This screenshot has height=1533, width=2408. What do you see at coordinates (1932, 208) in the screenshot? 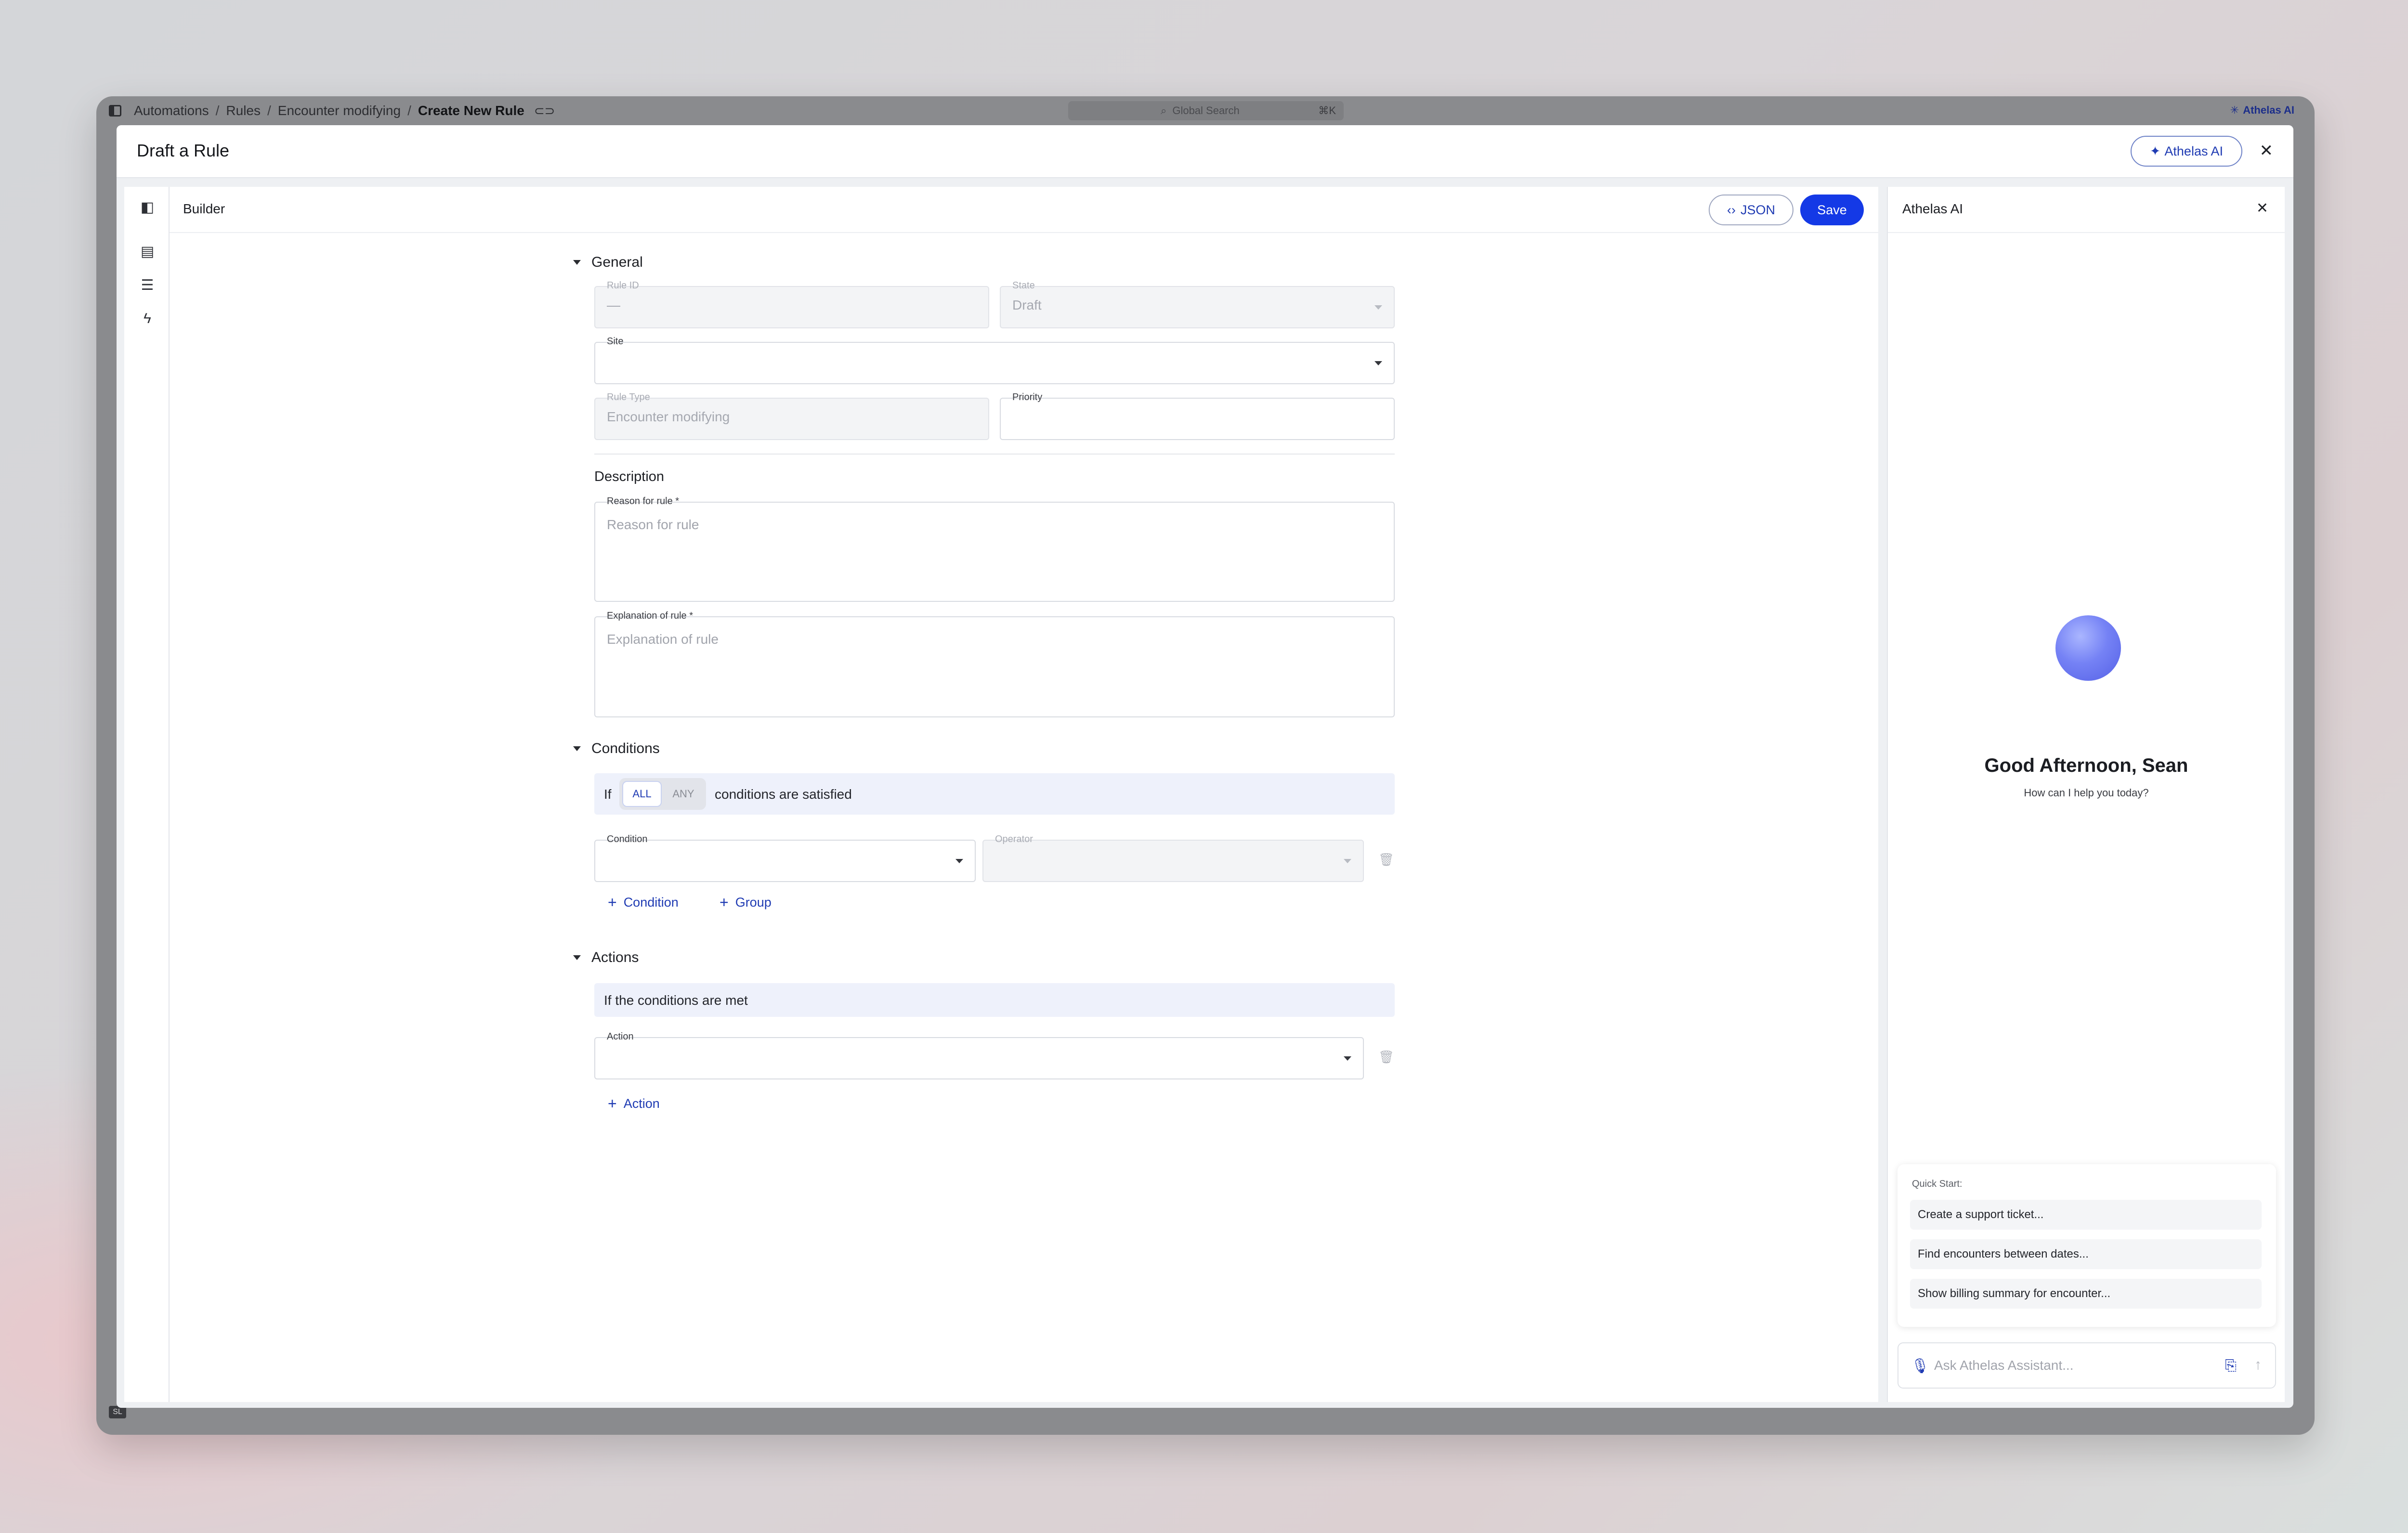
I see `ai-panel-title: Athelas AI` at bounding box center [1932, 208].